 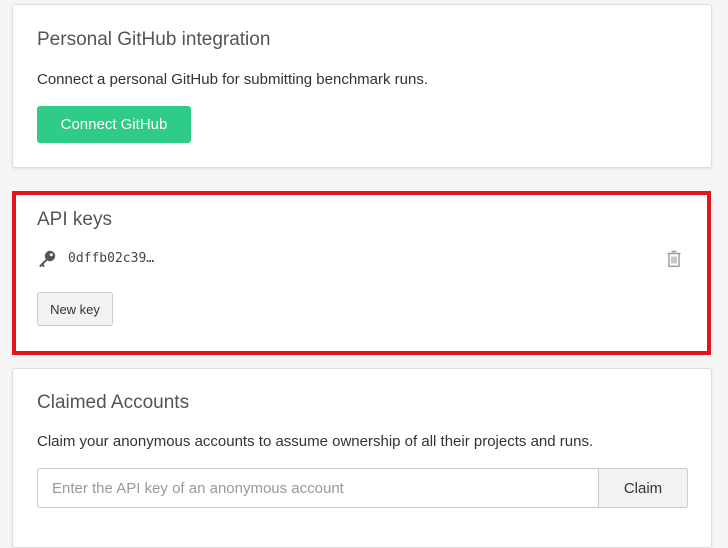 What do you see at coordinates (74, 219) in the screenshot?
I see `api-keys-title: API keys` at bounding box center [74, 219].